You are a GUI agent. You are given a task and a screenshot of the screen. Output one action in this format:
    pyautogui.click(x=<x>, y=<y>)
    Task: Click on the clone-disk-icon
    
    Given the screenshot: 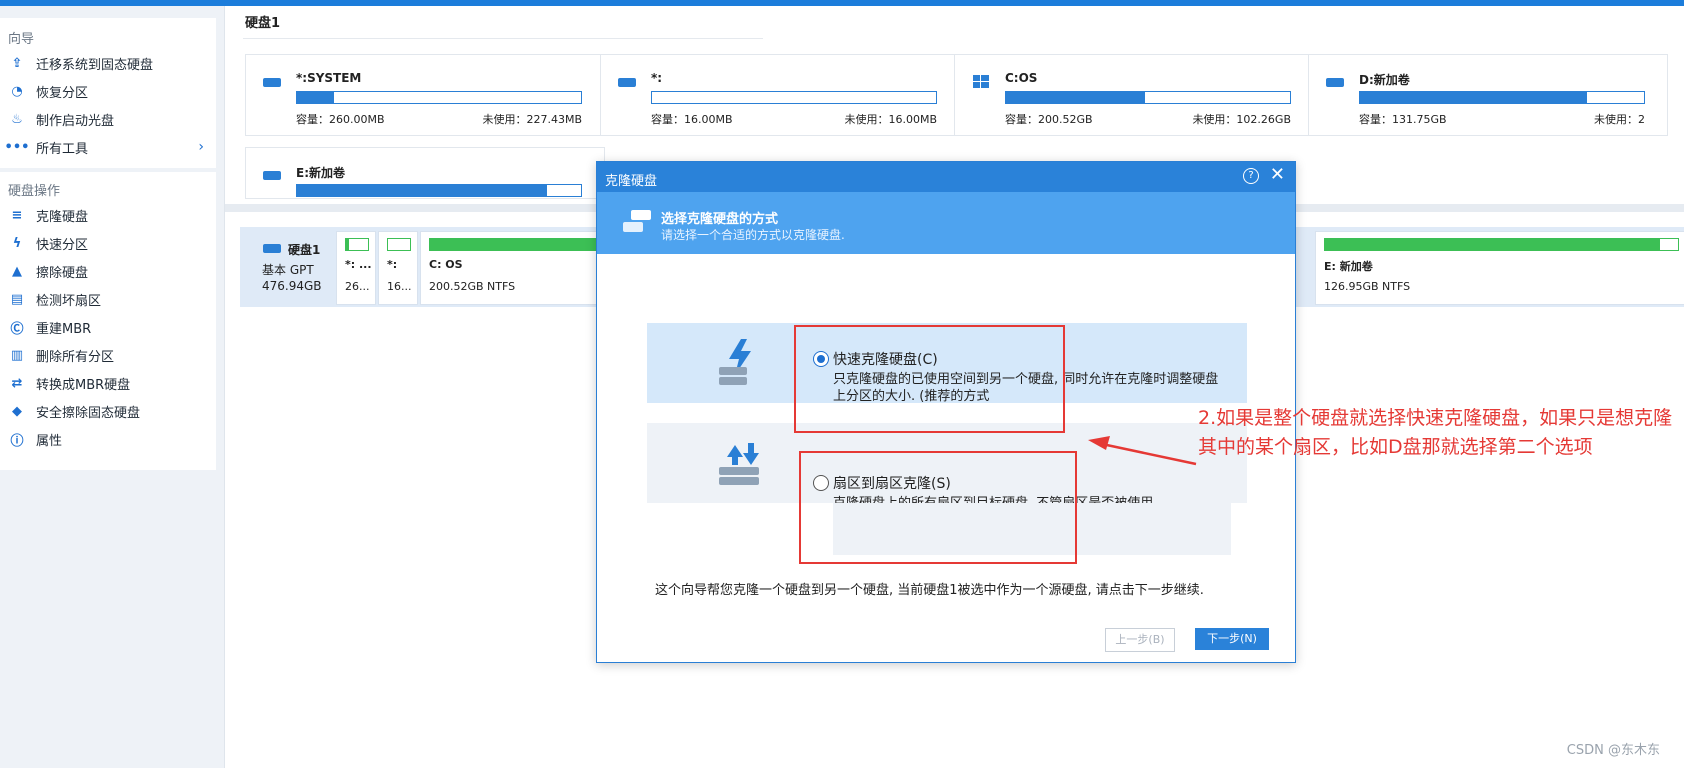 What is the action you would take?
    pyautogui.click(x=637, y=221)
    